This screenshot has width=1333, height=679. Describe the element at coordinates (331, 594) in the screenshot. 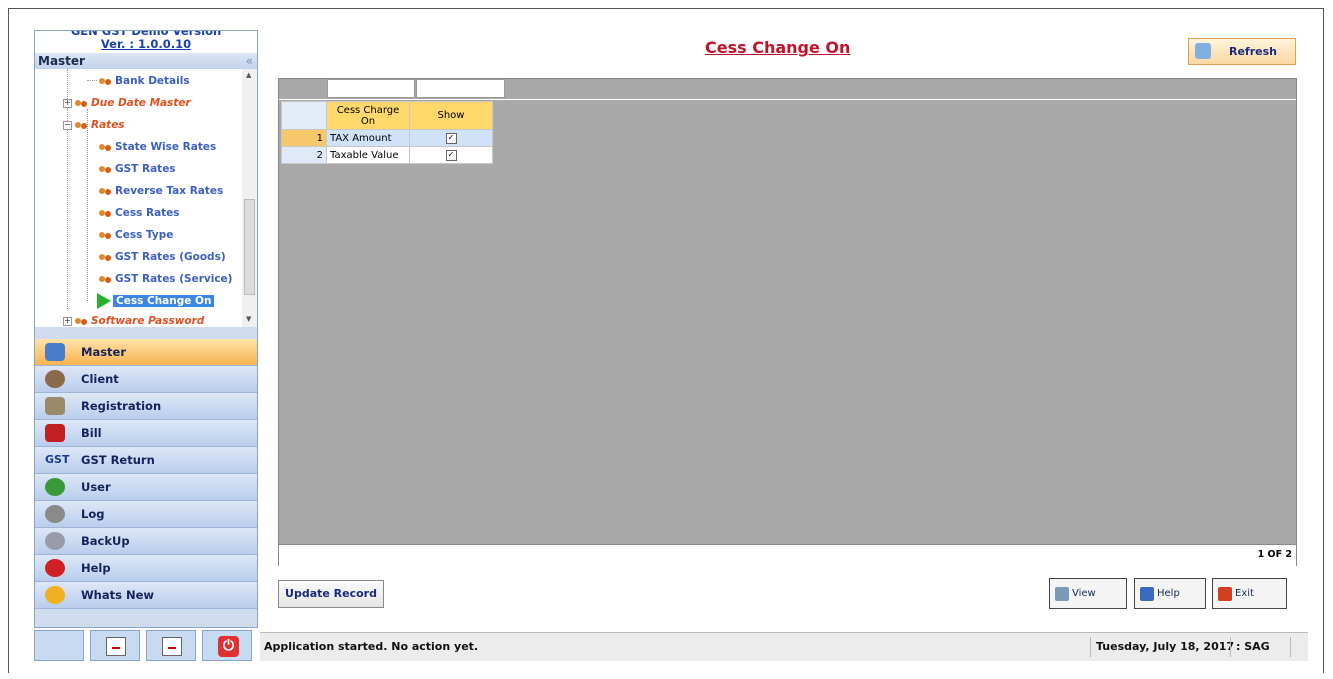

I see `update-record-button: Update Record` at that location.